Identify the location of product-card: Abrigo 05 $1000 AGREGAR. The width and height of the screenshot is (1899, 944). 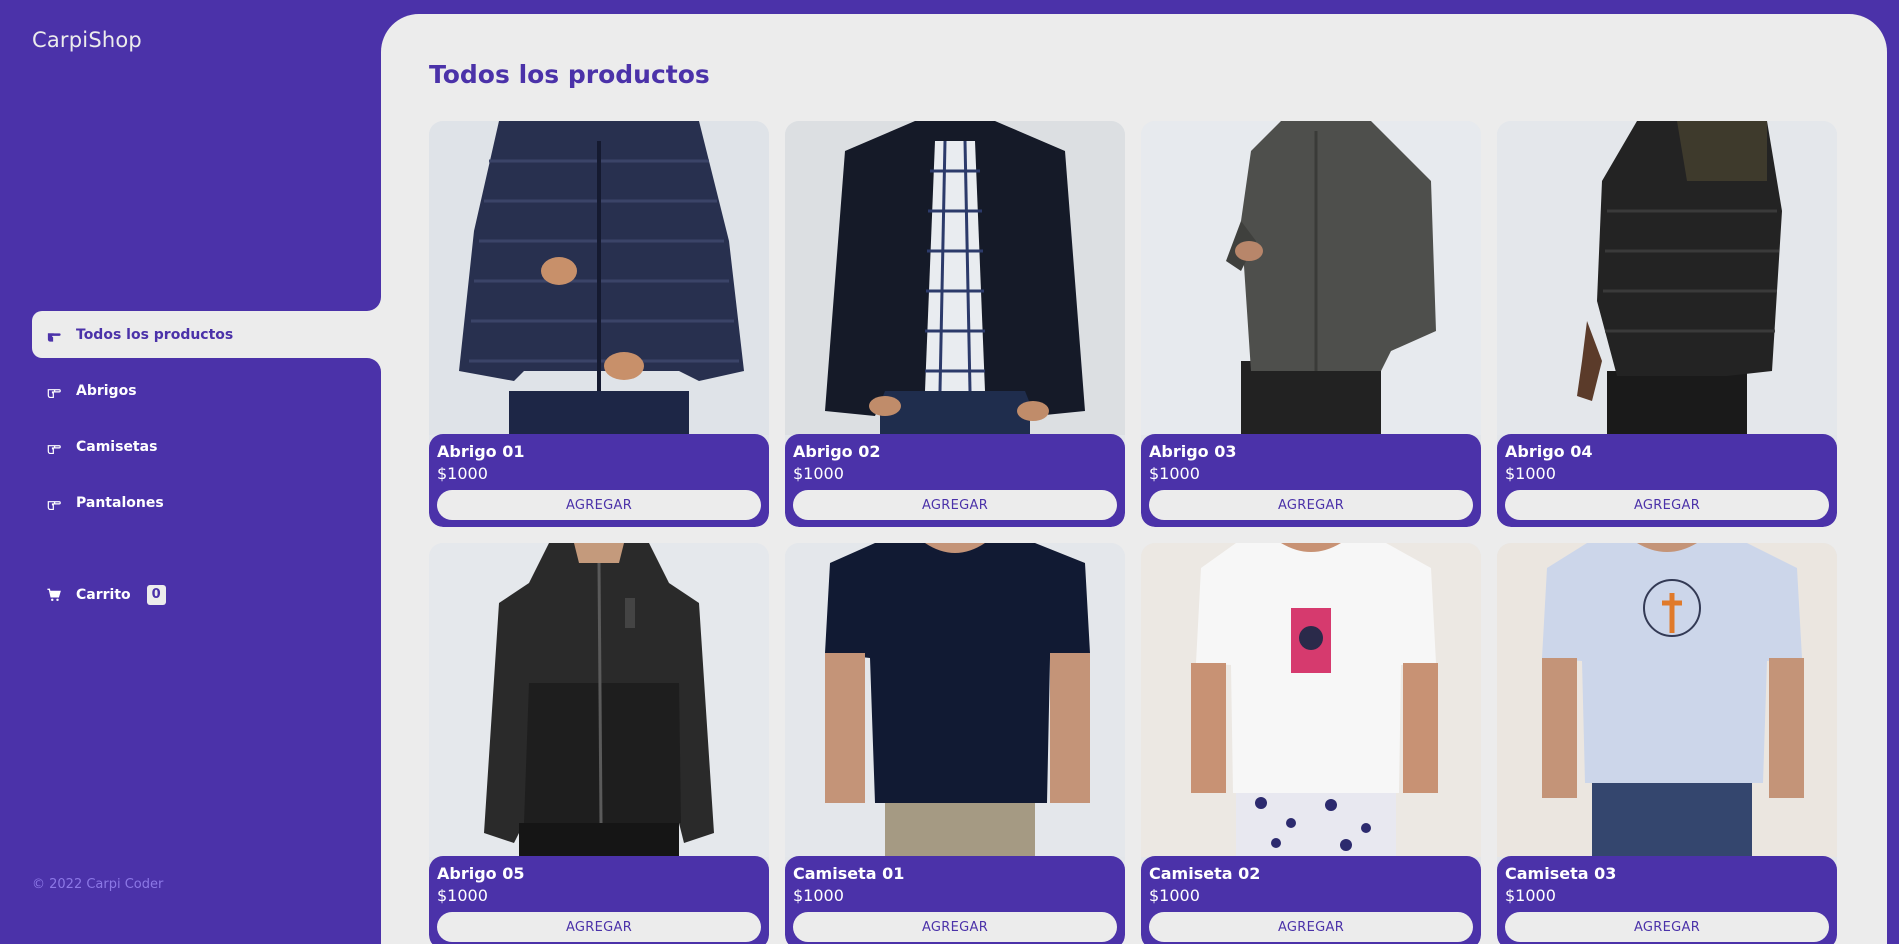
(599, 743).